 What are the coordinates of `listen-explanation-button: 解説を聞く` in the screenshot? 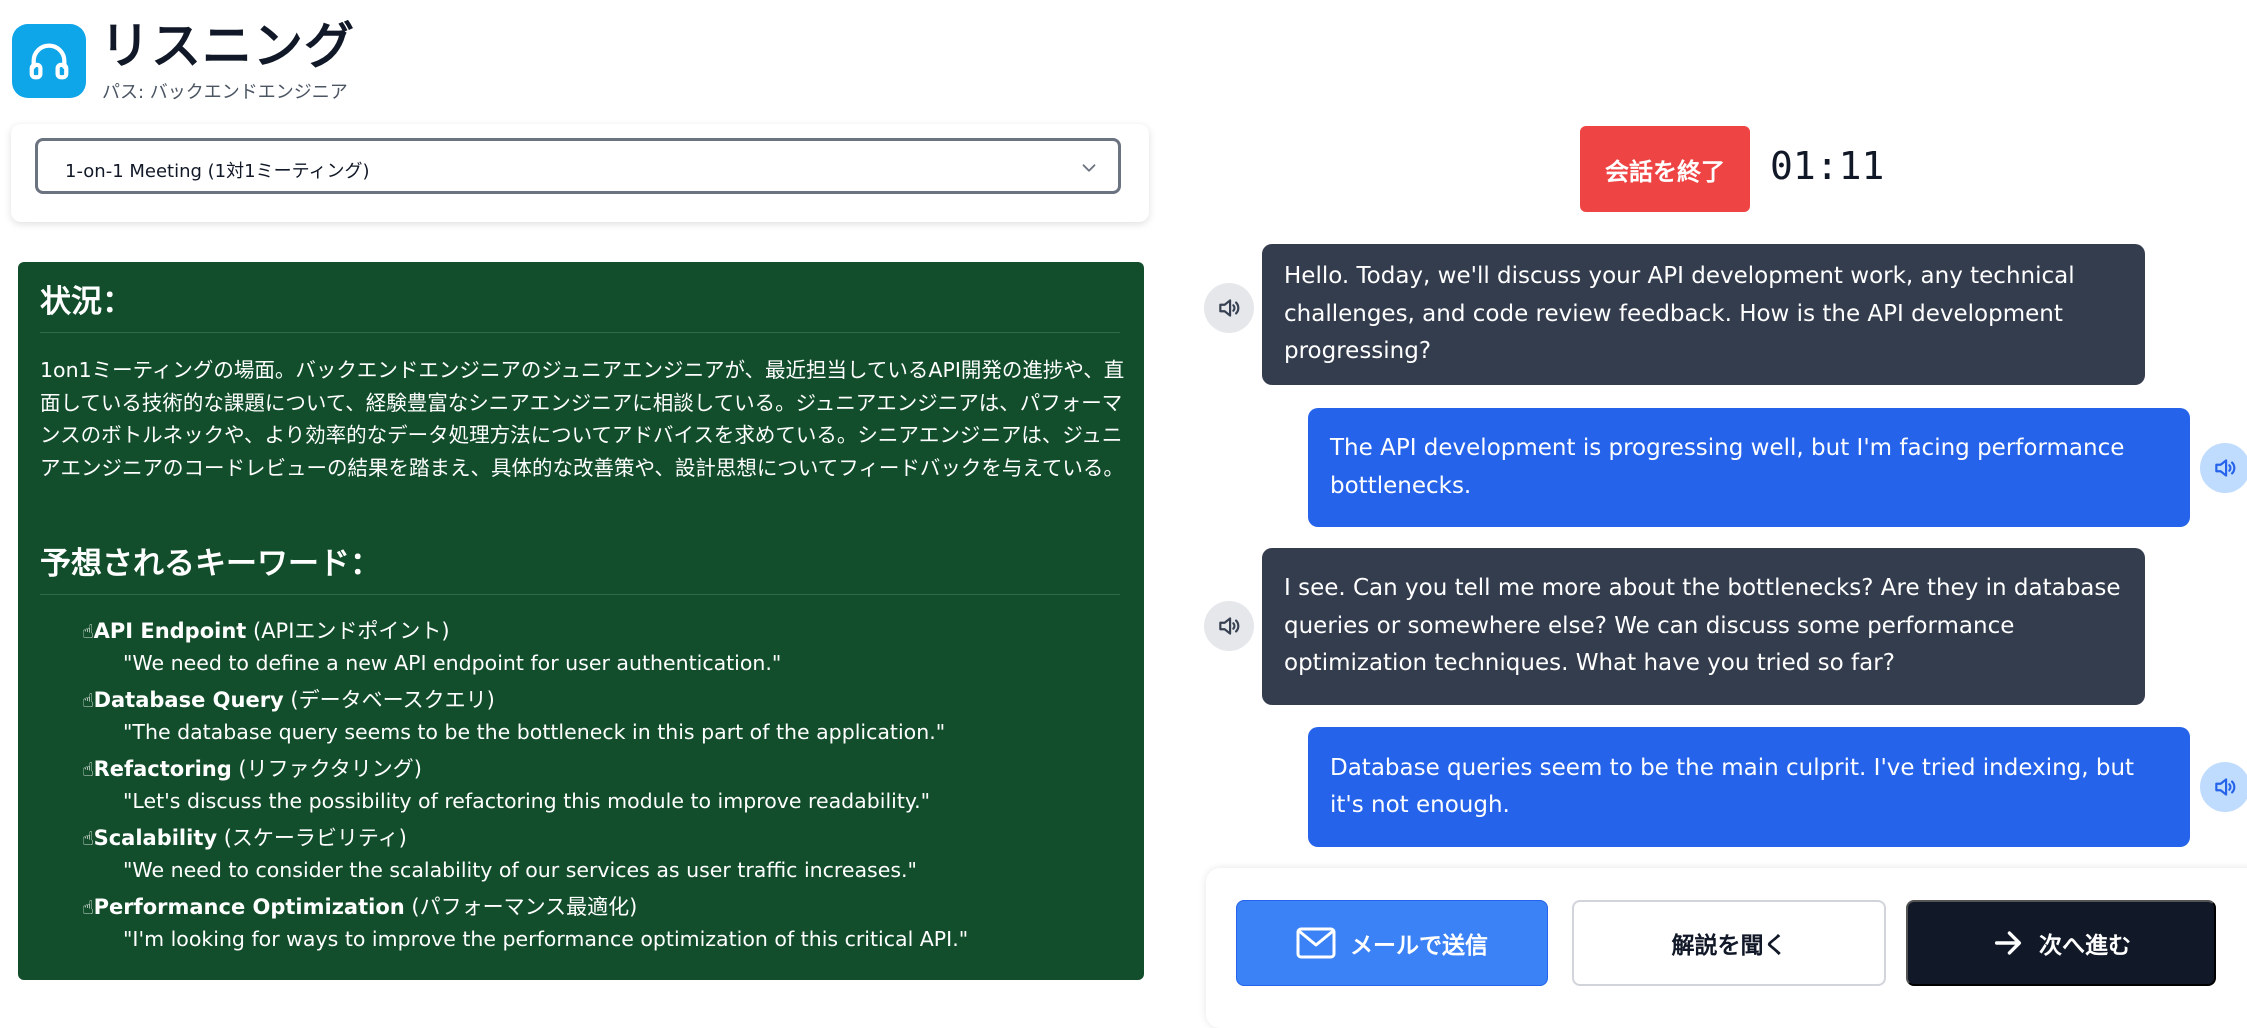 It's located at (1729, 943).